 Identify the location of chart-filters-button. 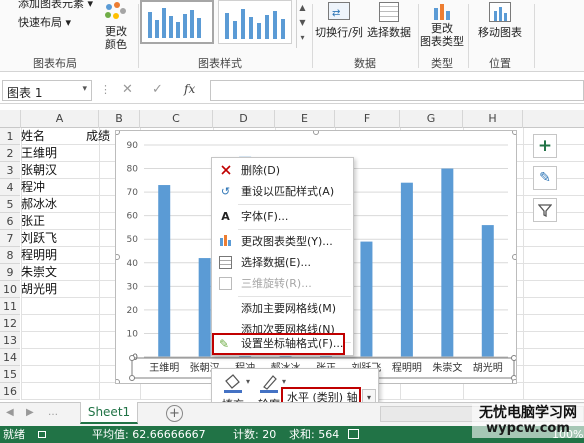
(545, 210).